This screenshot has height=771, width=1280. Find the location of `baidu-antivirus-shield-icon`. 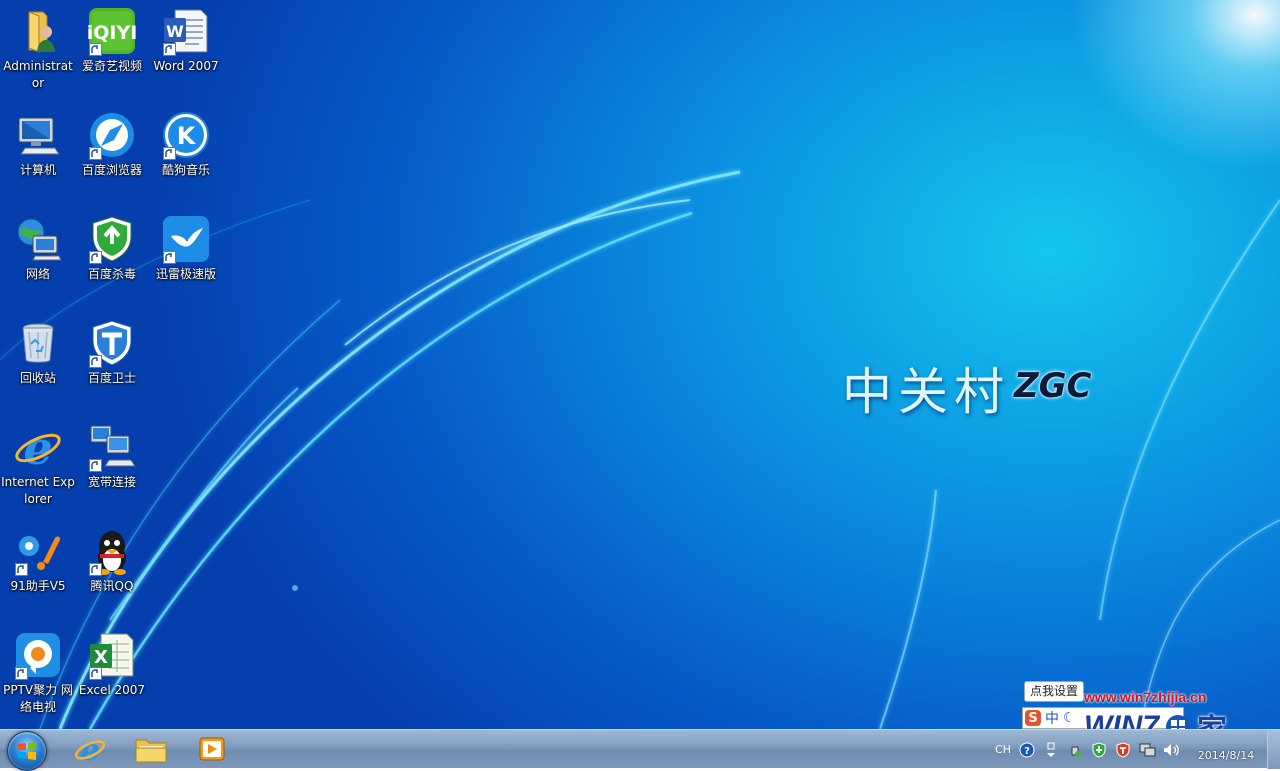

baidu-antivirus-shield-icon is located at coordinates (112, 239).